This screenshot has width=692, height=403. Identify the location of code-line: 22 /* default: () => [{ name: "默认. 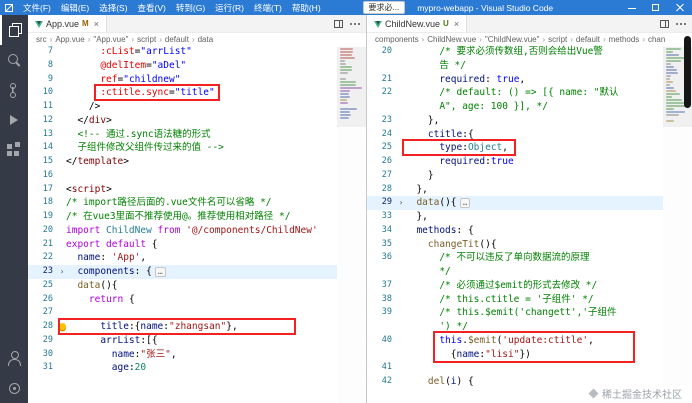
(515, 93).